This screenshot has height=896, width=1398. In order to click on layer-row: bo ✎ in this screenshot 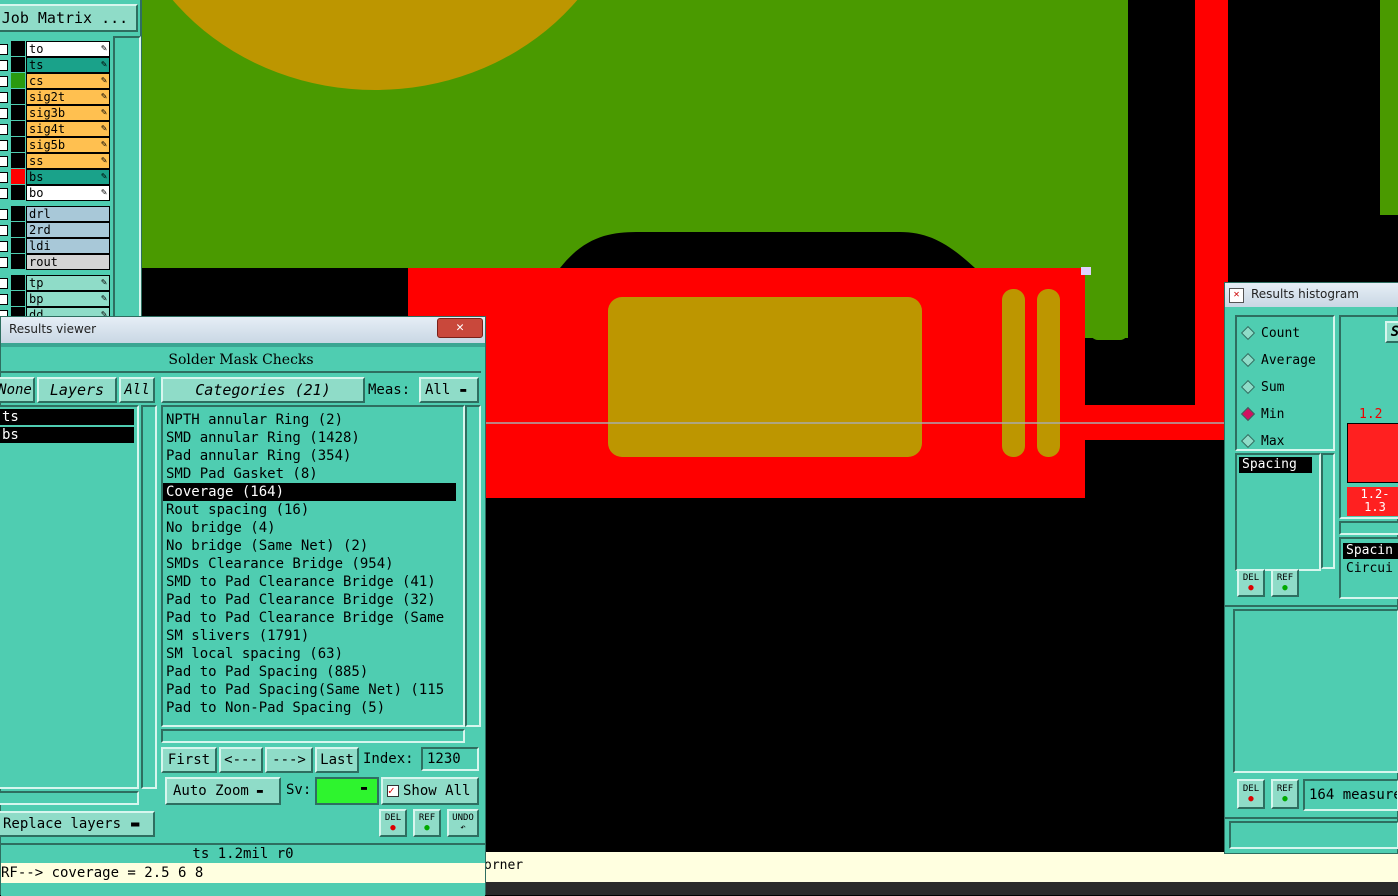, I will do `click(56, 193)`.